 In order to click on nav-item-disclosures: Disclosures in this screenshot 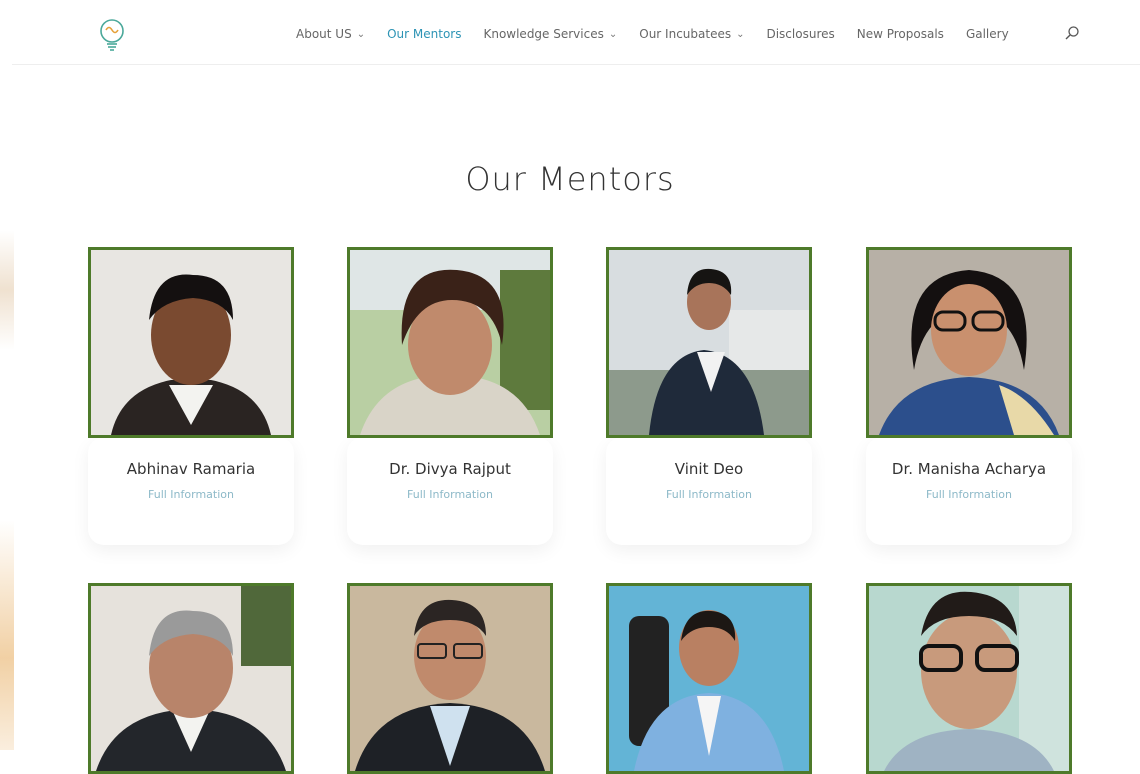, I will do `click(800, 34)`.